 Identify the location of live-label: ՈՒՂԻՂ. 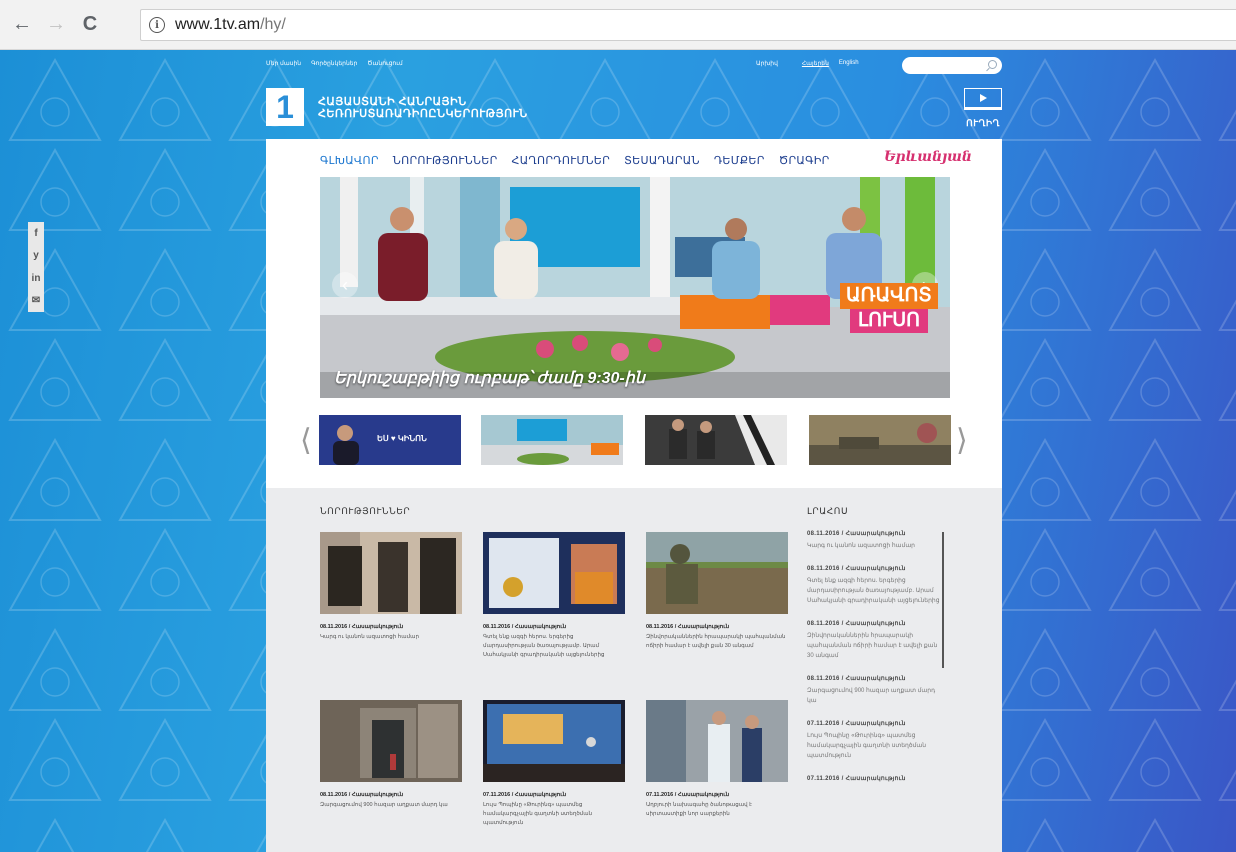
(983, 123).